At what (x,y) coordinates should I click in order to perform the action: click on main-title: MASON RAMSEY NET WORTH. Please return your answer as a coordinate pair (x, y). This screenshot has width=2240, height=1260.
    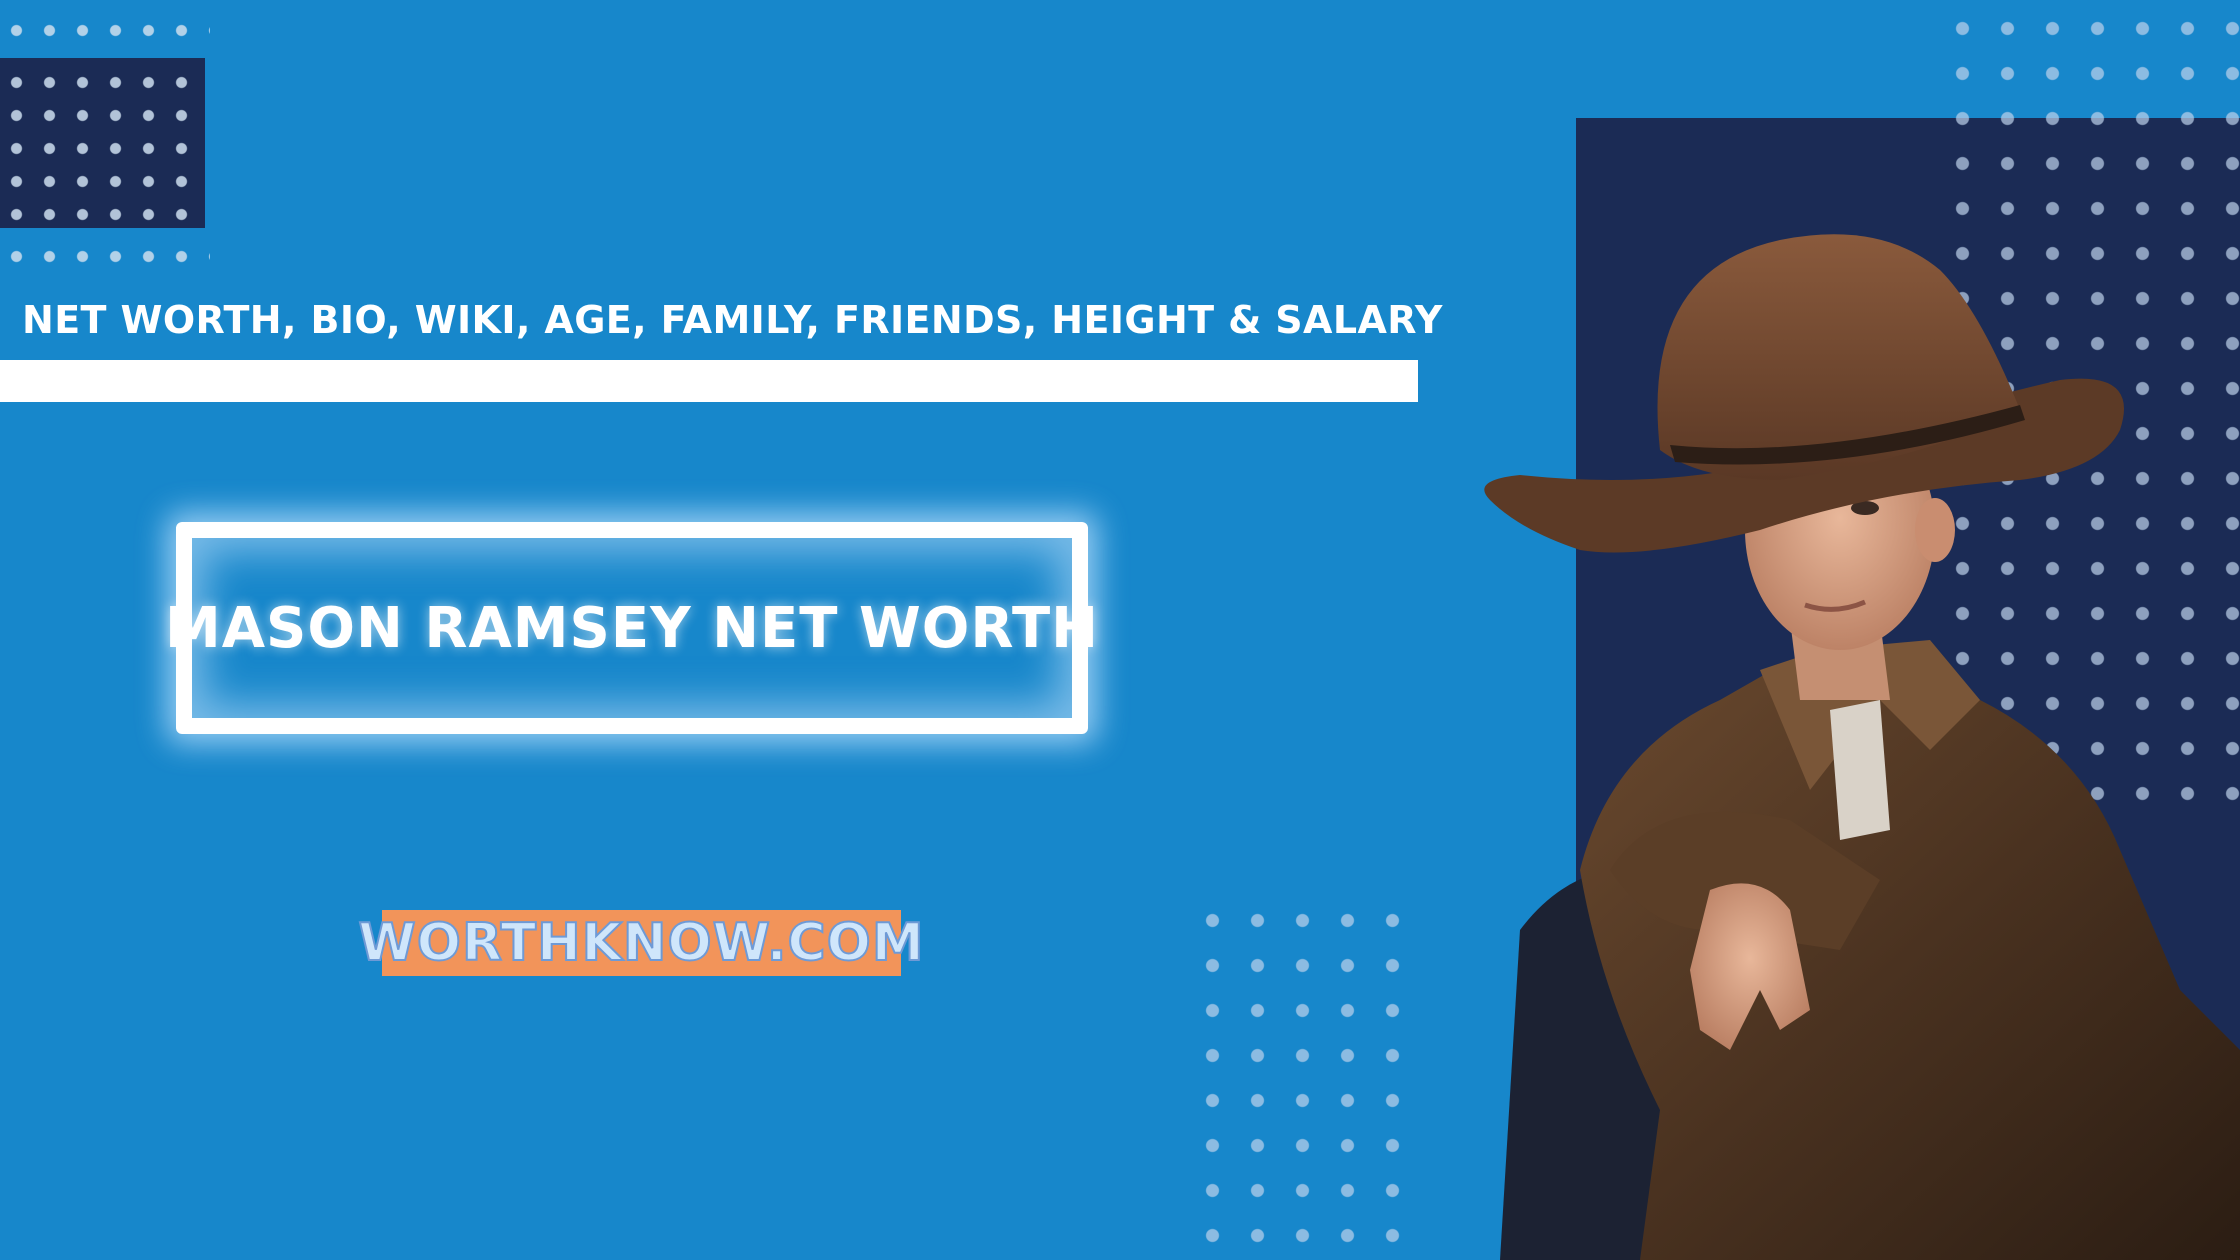
    Looking at the image, I should click on (632, 628).